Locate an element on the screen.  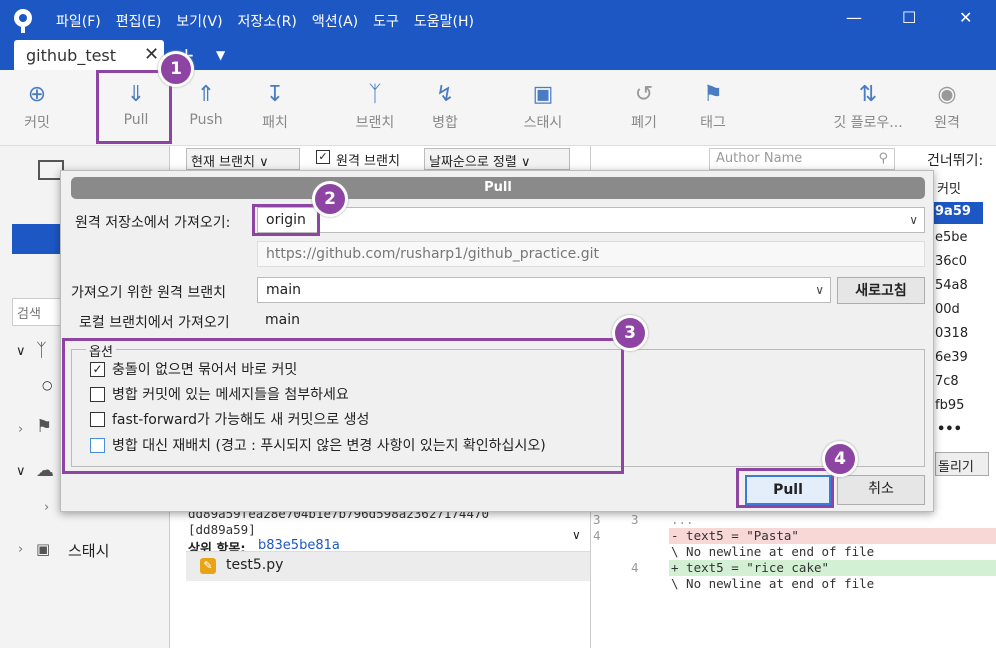
file-name: test5.py is located at coordinates (255, 565).